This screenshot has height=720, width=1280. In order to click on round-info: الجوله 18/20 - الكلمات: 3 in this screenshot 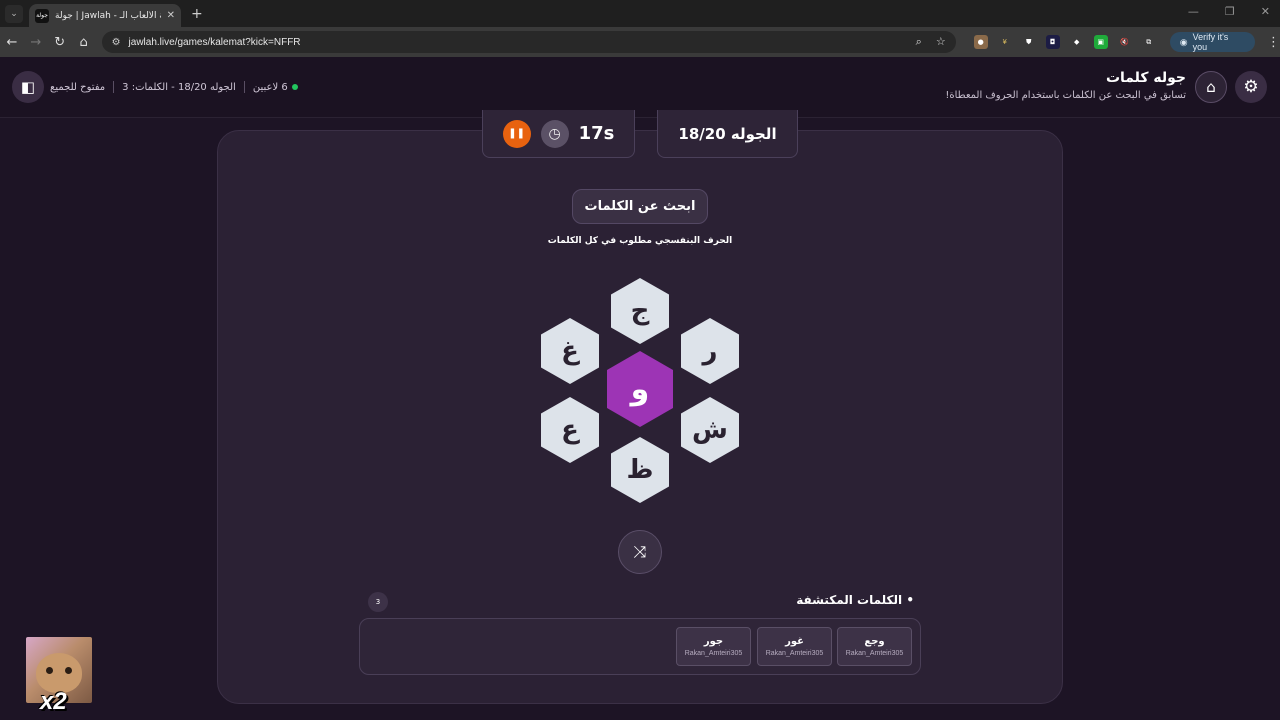, I will do `click(179, 87)`.